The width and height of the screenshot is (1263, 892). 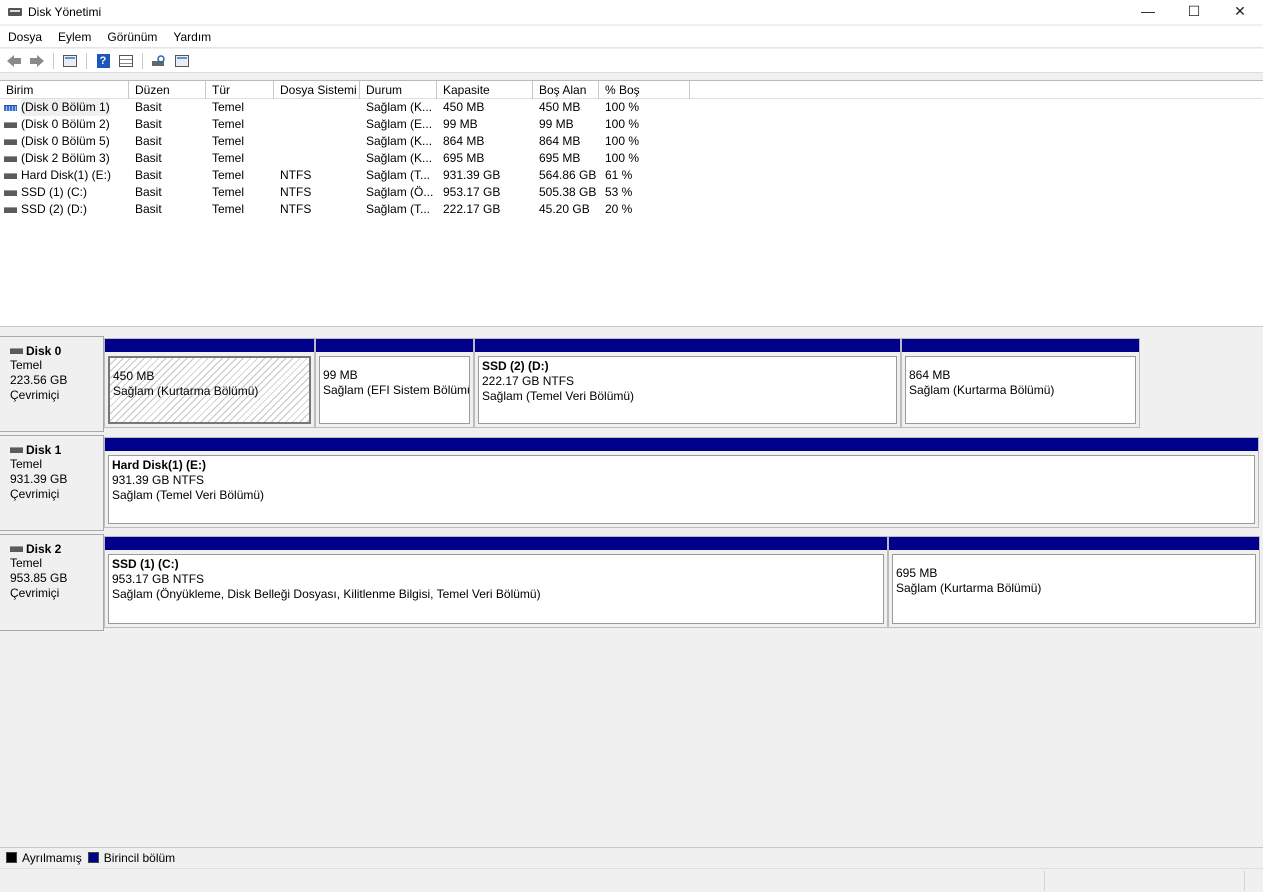 I want to click on rescan-button, so click(x=159, y=61).